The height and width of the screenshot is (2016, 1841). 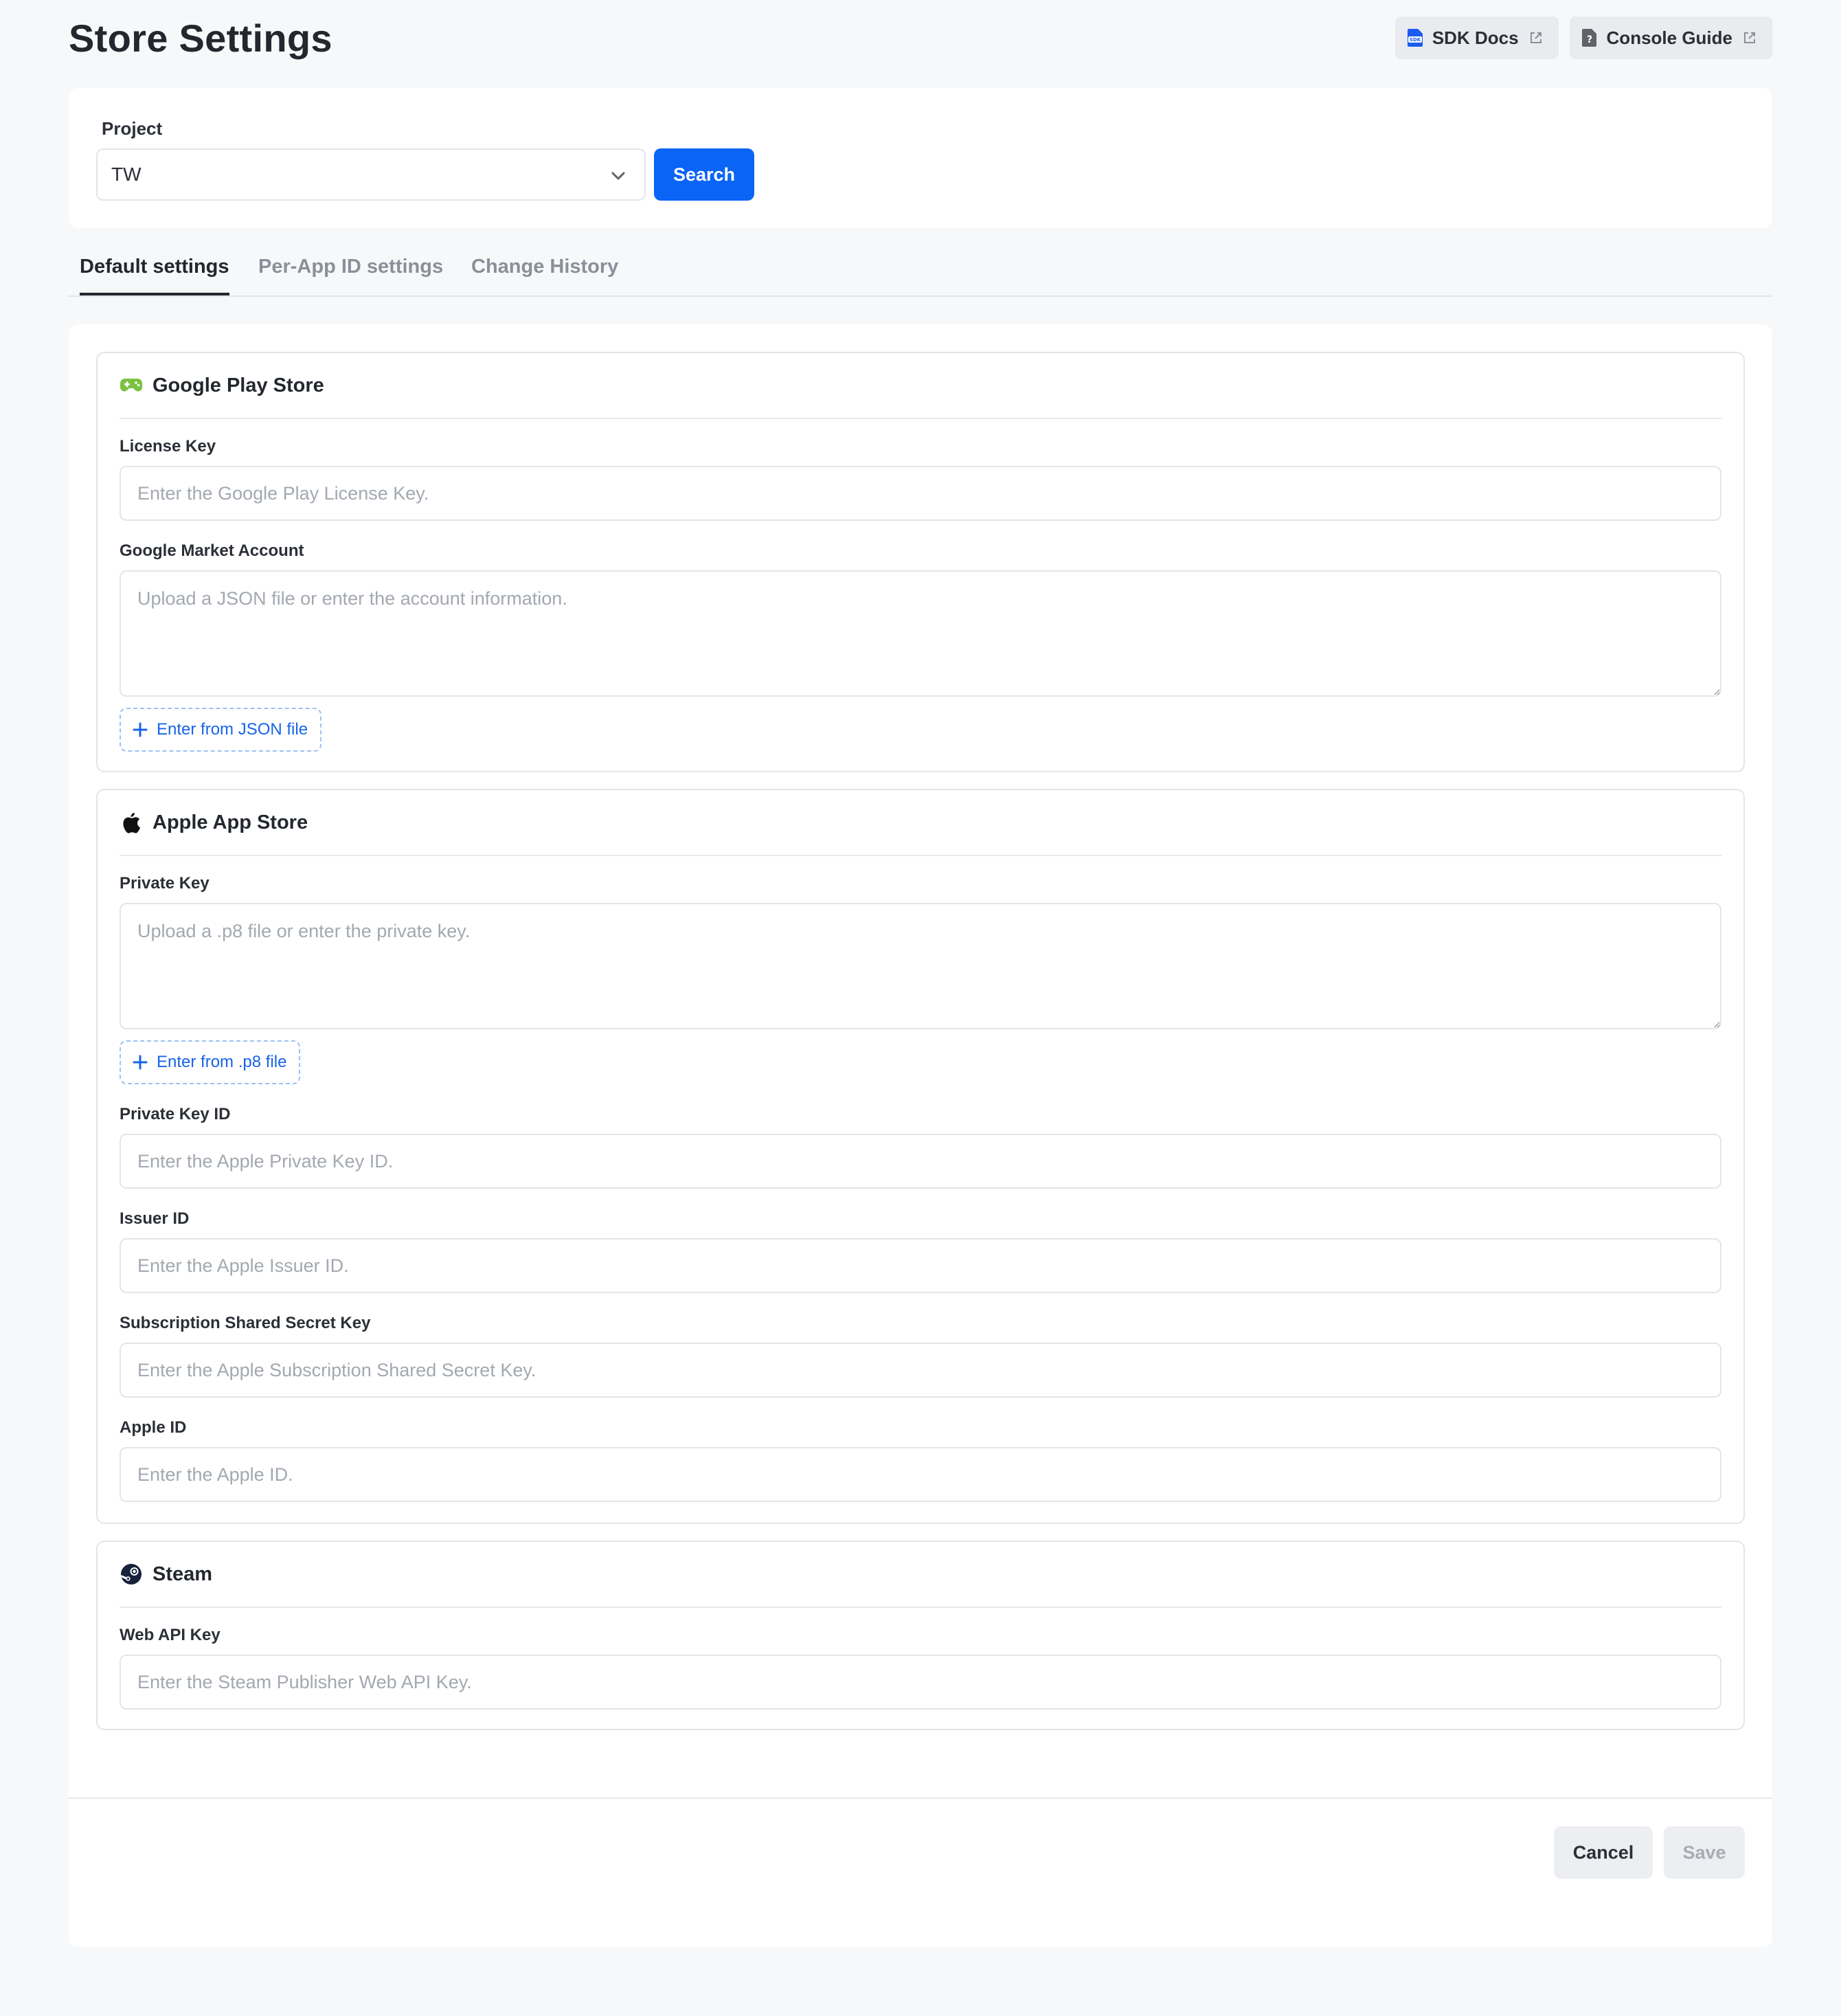 I want to click on section-title: Steam, so click(x=183, y=1574).